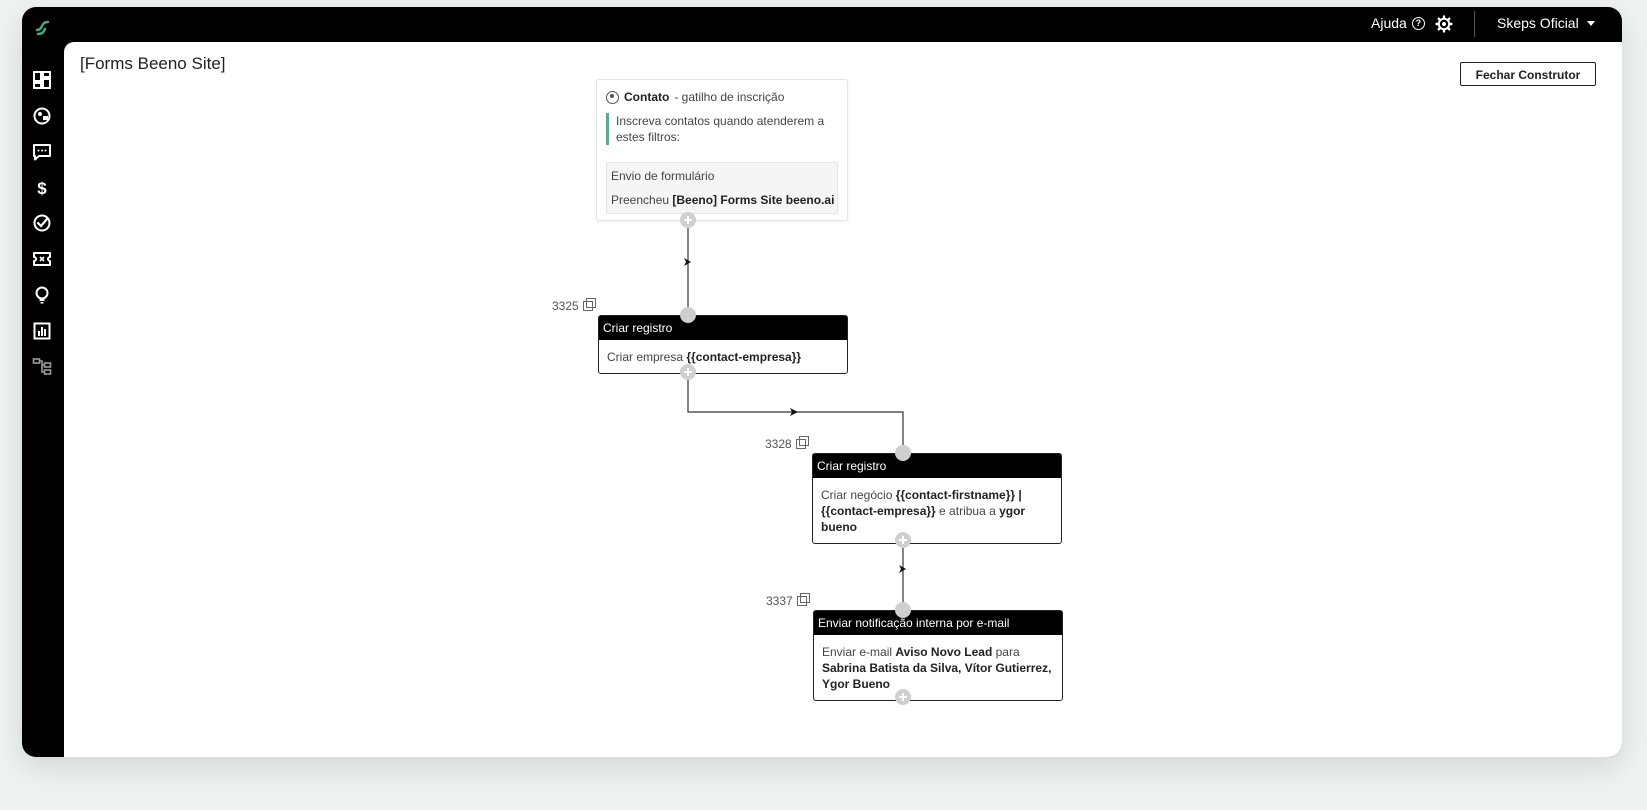 The image size is (1647, 810). I want to click on help-link: Ajuda ?, so click(1398, 23).